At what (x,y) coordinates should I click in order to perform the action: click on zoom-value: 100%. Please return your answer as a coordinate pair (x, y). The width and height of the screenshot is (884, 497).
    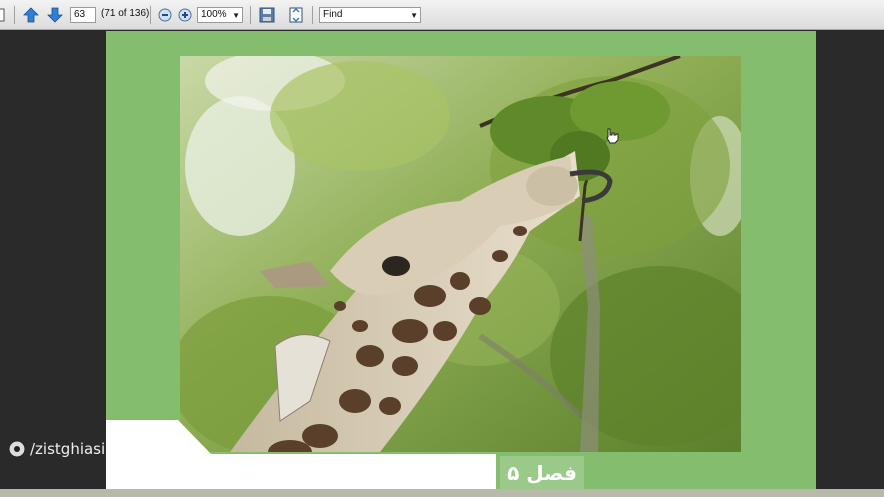
    Looking at the image, I should click on (214, 14).